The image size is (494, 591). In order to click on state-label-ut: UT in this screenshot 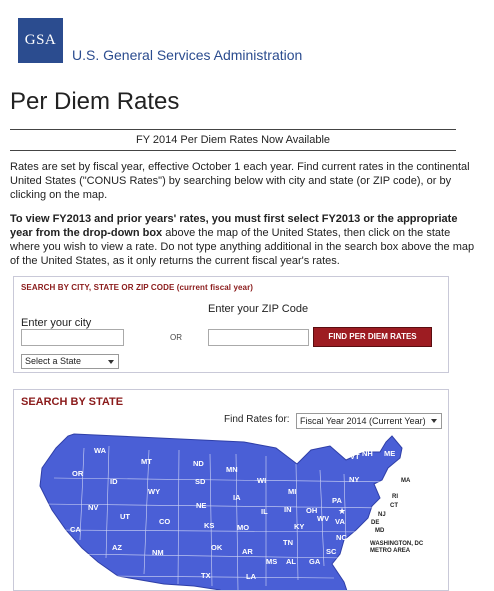, I will do `click(125, 516)`.